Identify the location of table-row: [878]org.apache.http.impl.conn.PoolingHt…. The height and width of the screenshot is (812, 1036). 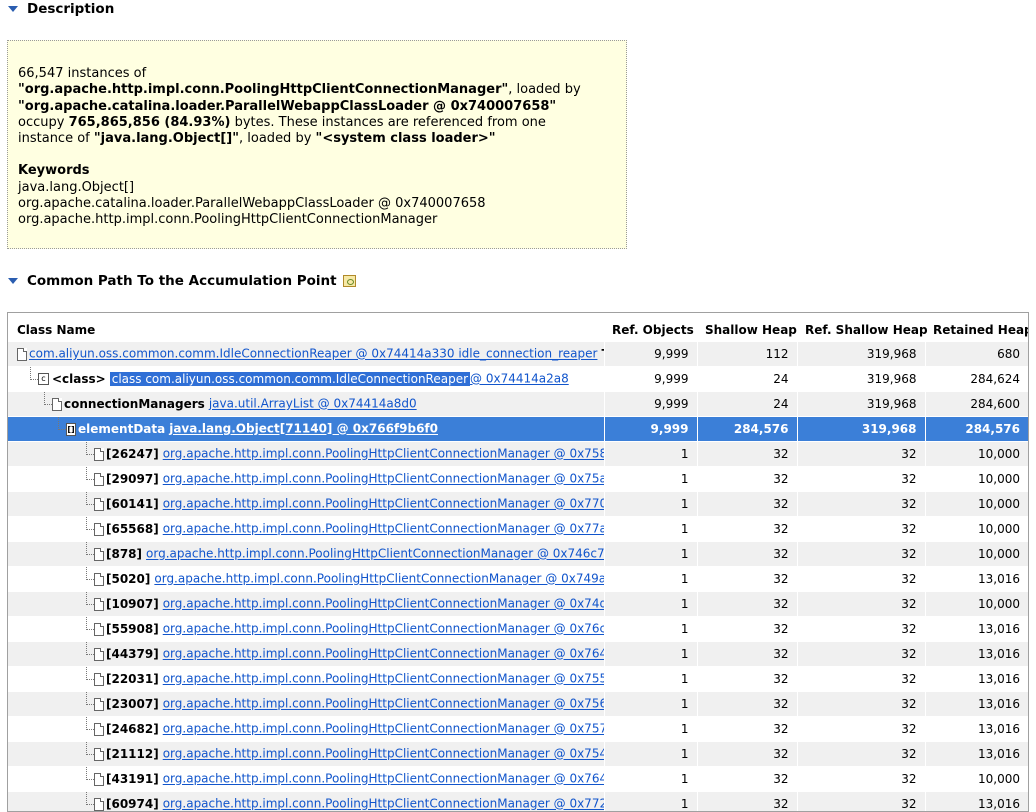
(518, 554).